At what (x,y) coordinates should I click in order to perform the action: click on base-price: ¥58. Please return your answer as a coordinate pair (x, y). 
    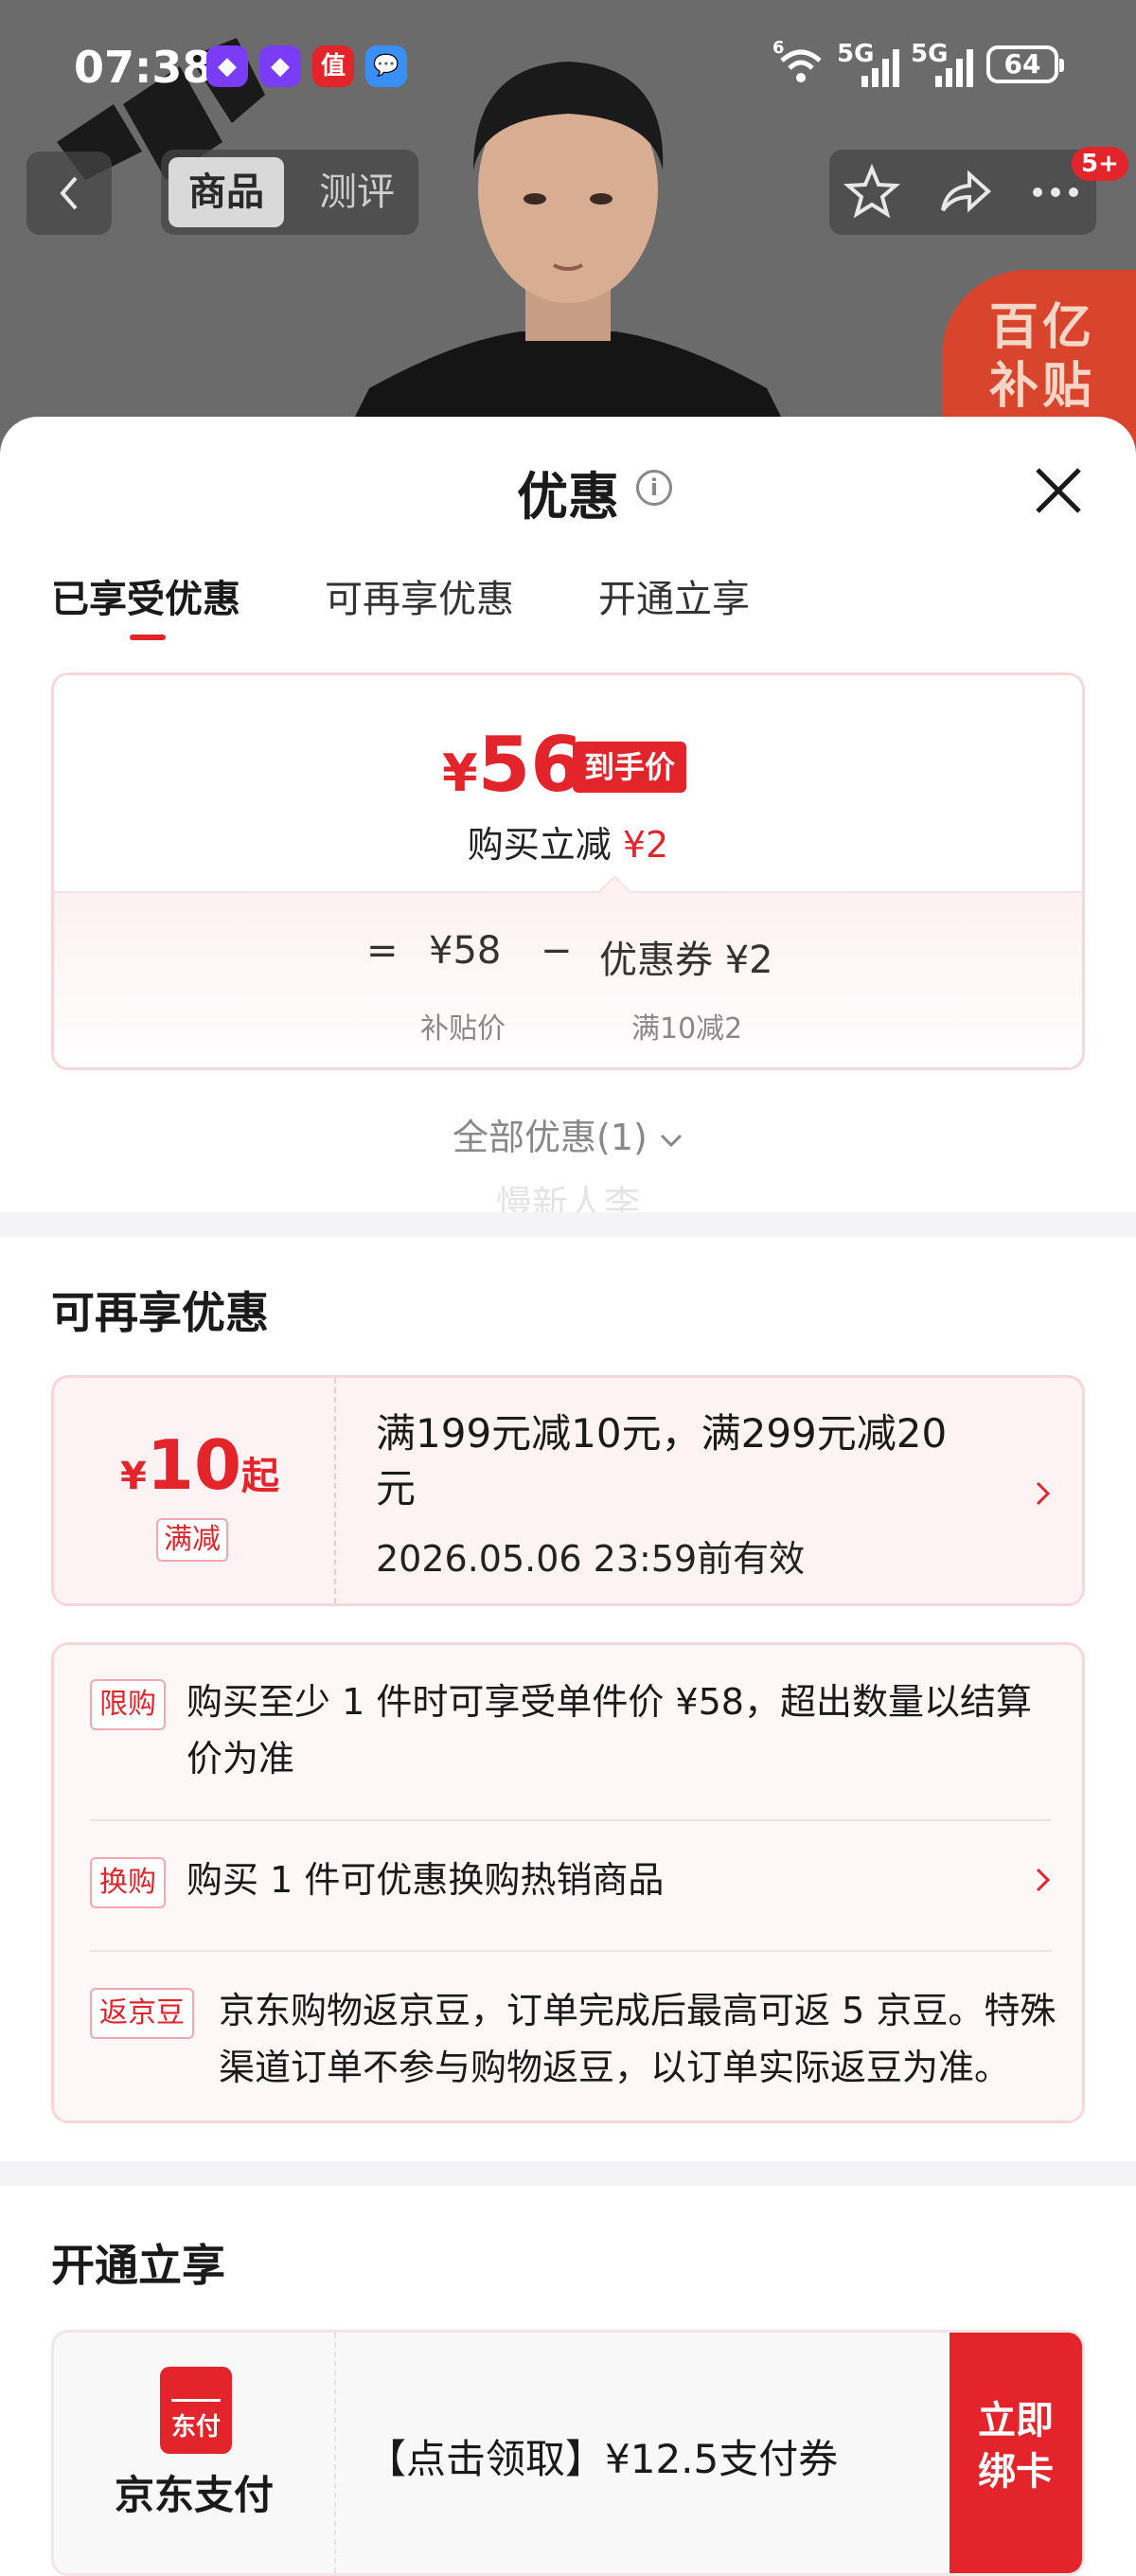
    Looking at the image, I should click on (465, 951).